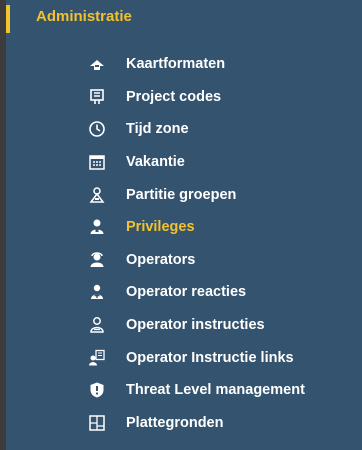 The width and height of the screenshot is (362, 450). Describe the element at coordinates (97, 195) in the screenshot. I see `partition-groups-icon` at that location.